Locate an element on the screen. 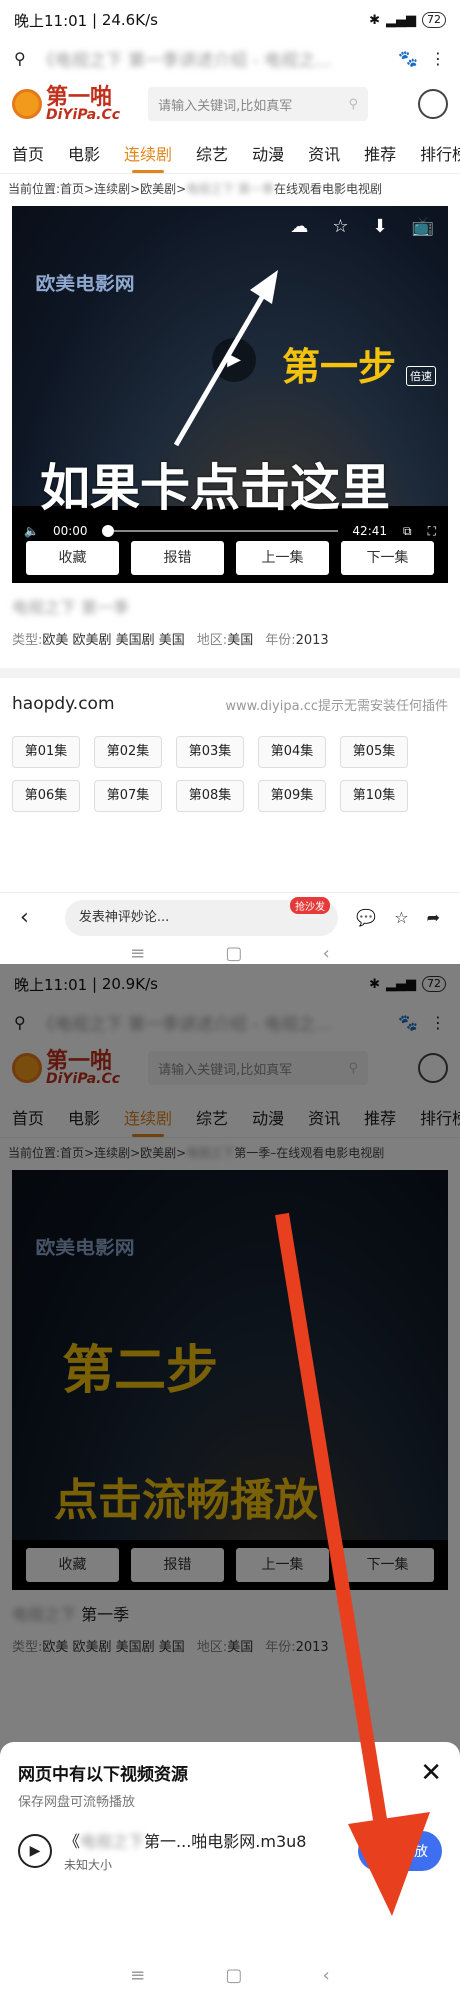 Image resolution: width=460 pixels, height=1996 pixels. star-icon: ☆ is located at coordinates (401, 917).